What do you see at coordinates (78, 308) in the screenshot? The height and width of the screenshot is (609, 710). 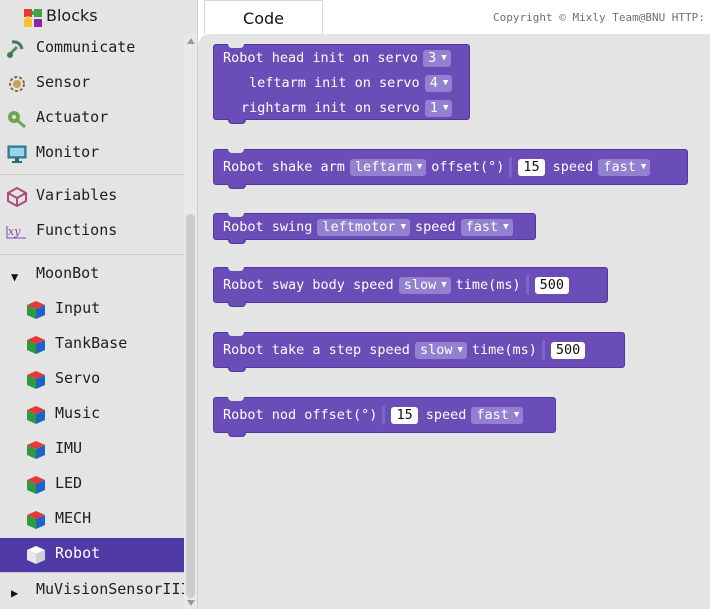 I see `subcategory-label: Input` at bounding box center [78, 308].